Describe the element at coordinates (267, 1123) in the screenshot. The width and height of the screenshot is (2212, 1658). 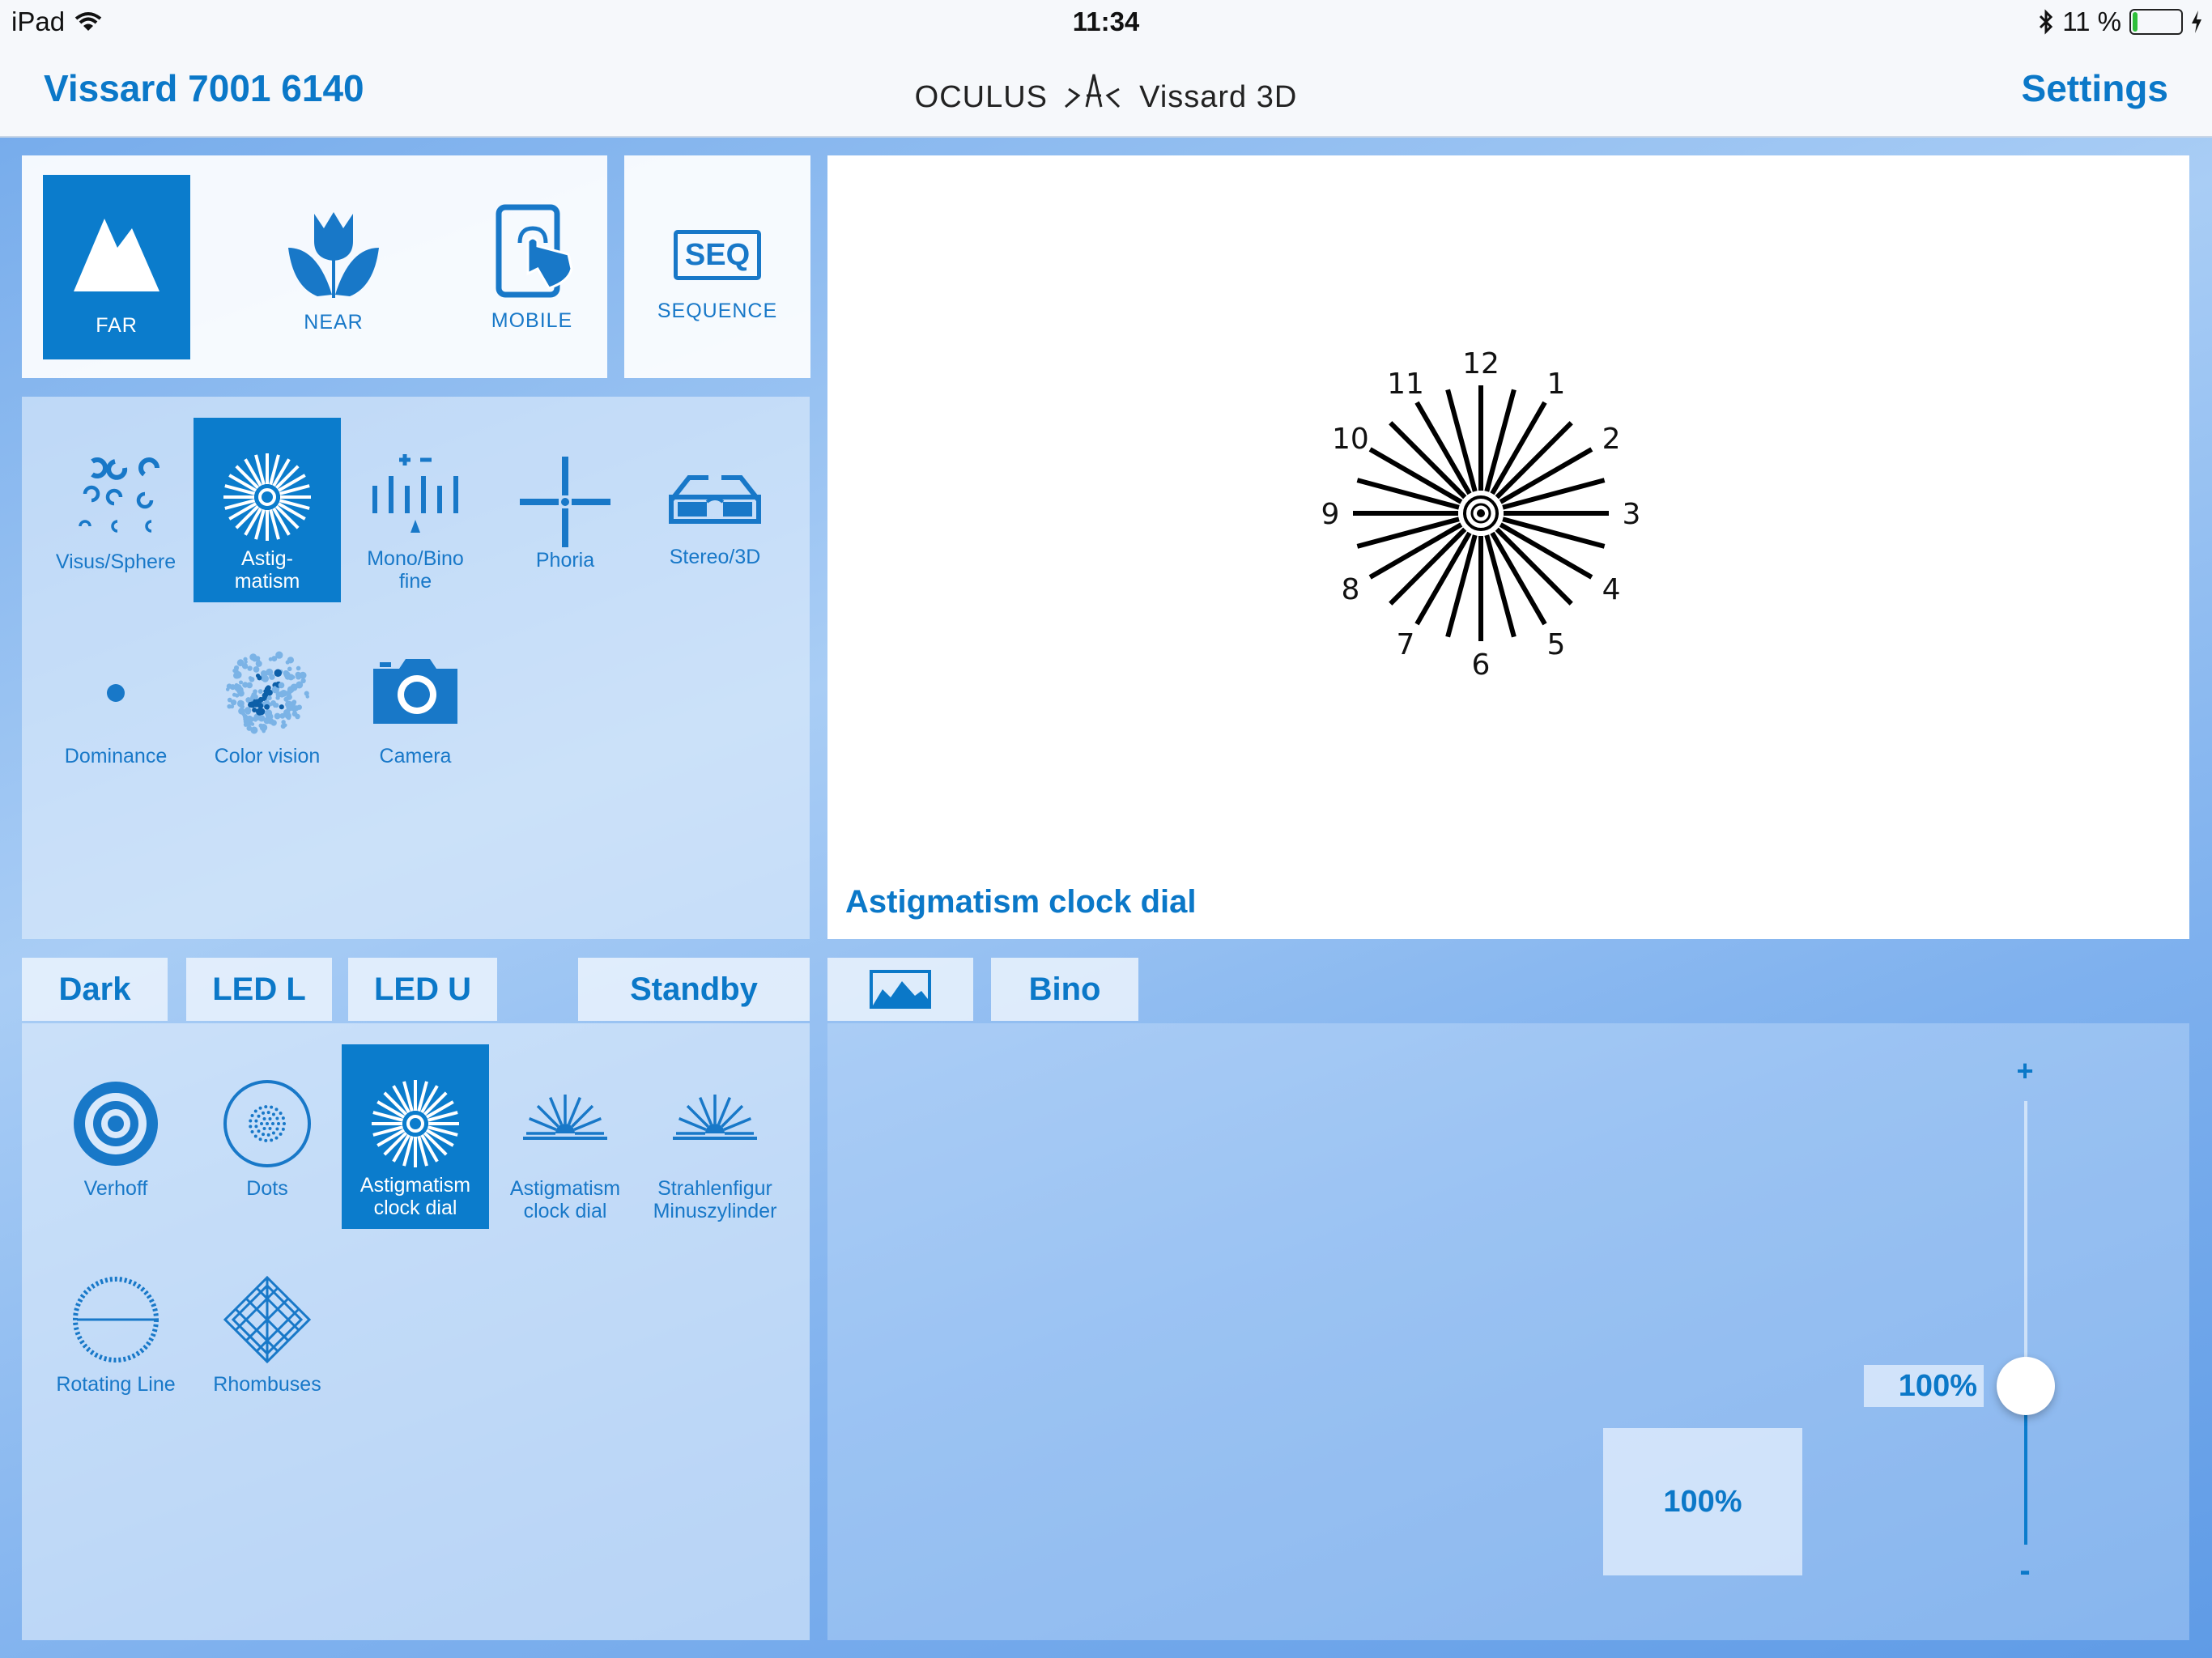
I see `dots-circle-icon` at that location.